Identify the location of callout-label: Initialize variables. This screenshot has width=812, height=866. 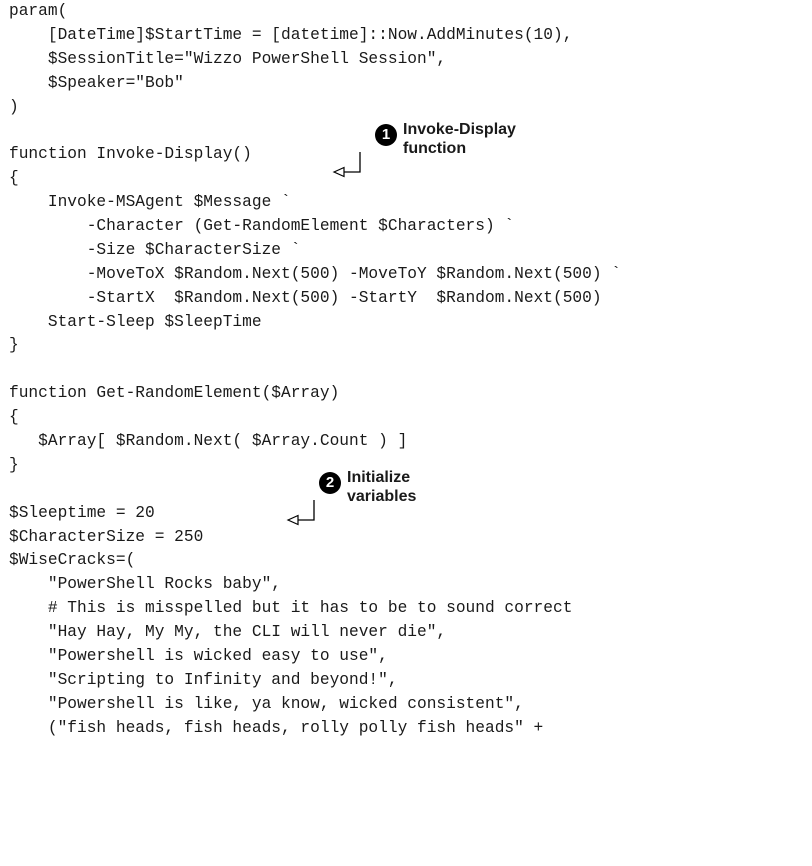
(381, 487).